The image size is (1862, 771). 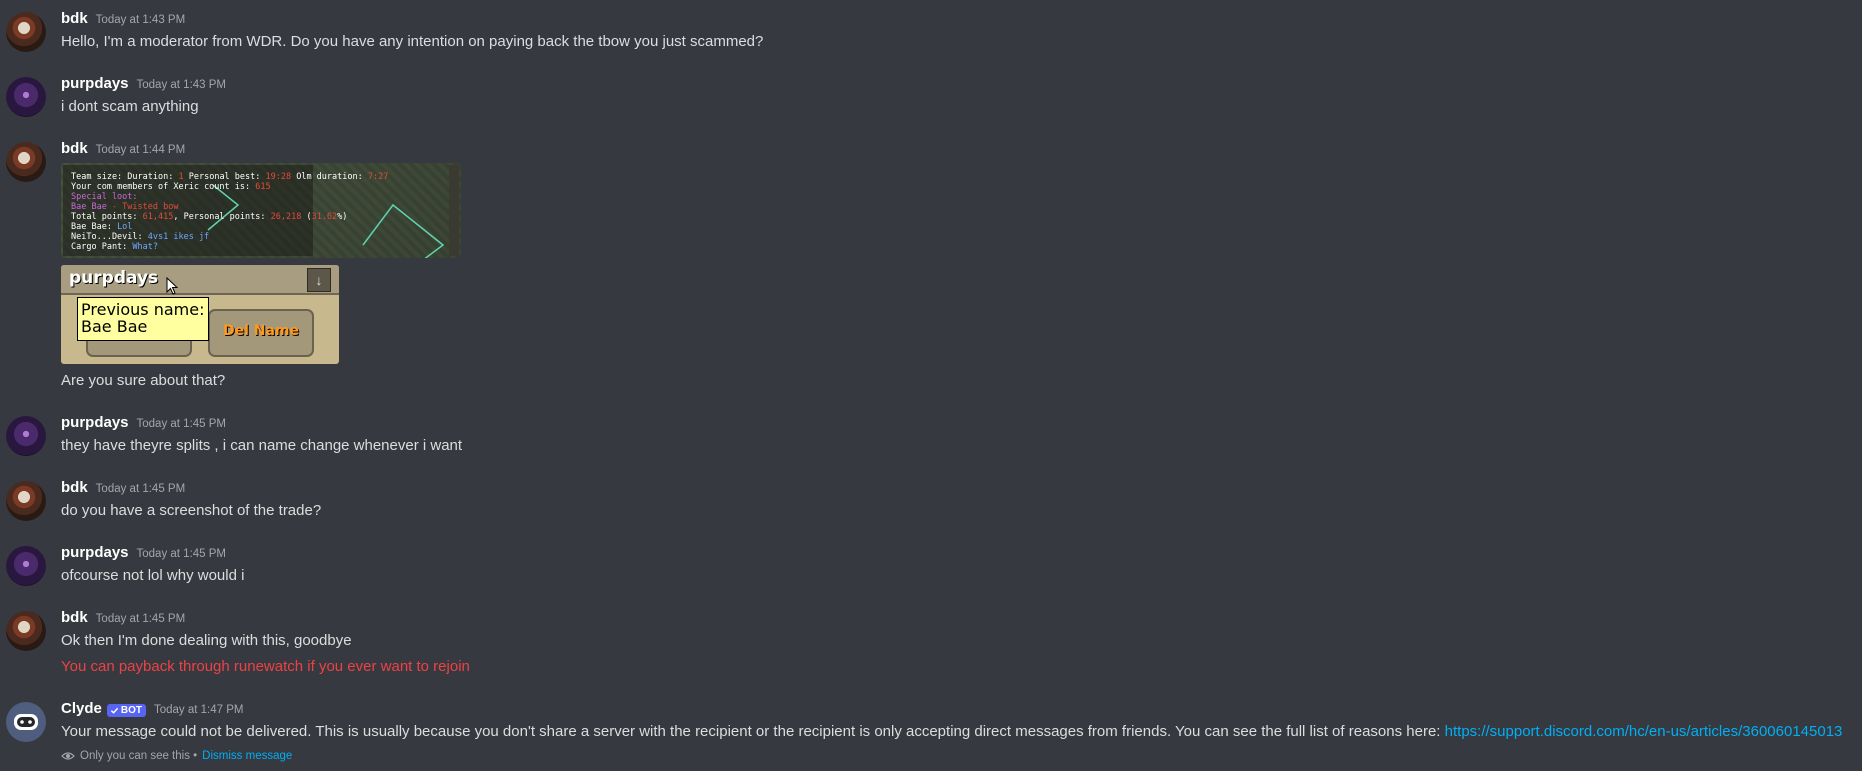 What do you see at coordinates (454, 210) in the screenshot?
I see `scrollbar` at bounding box center [454, 210].